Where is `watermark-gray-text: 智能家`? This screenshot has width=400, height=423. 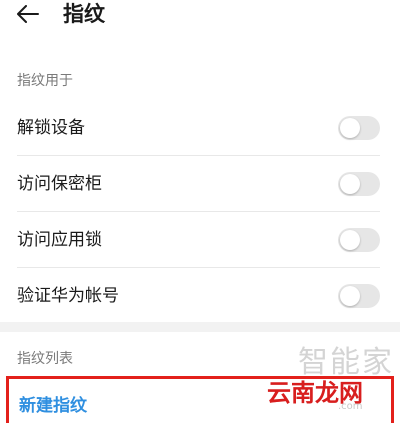
watermark-gray-text: 智能家 is located at coordinates (346, 362).